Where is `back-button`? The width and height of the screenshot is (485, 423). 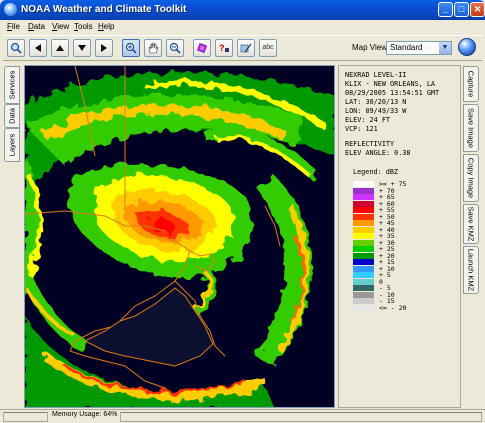
back-button is located at coordinates (38, 48).